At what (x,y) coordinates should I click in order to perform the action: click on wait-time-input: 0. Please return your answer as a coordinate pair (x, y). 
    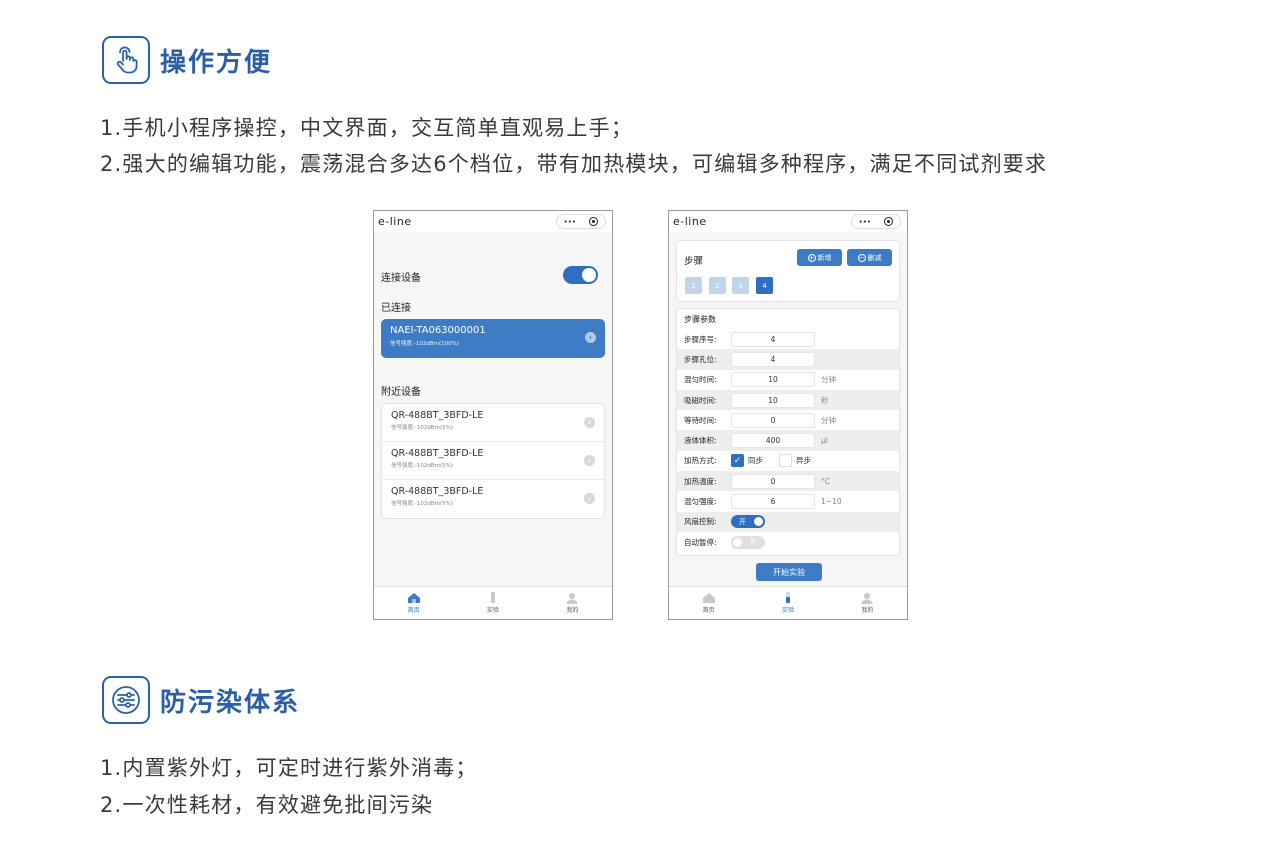
    Looking at the image, I should click on (773, 420).